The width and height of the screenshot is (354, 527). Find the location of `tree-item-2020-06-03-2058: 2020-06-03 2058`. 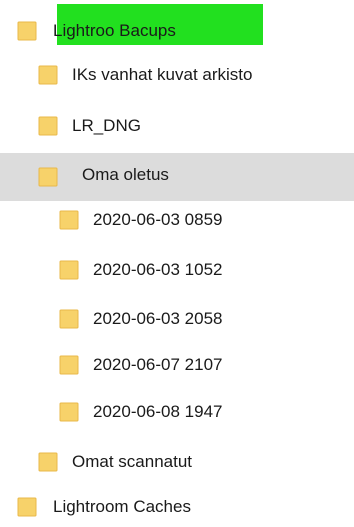

tree-item-2020-06-03-2058: 2020-06-03 2058 is located at coordinates (177, 319).